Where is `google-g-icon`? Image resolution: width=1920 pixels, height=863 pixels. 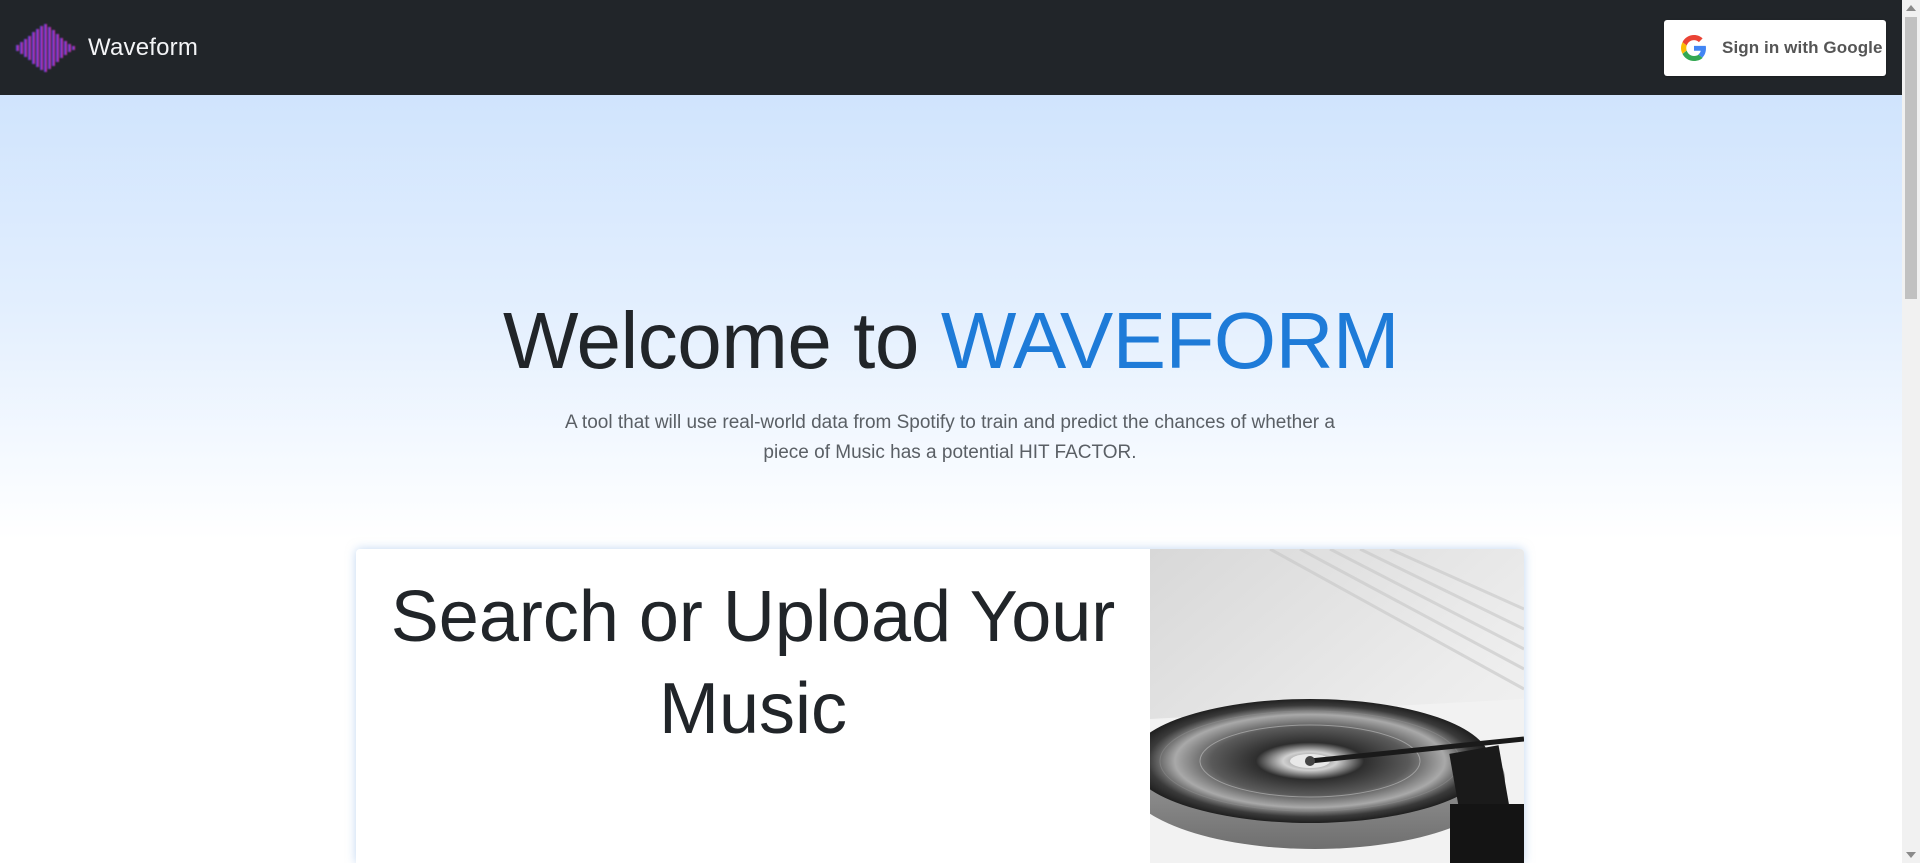
google-g-icon is located at coordinates (1693, 48).